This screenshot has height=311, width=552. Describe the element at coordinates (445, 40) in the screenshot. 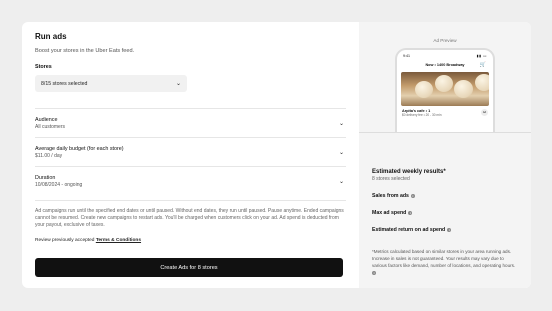

I see `ad-preview-heading: Ad Preview` at that location.